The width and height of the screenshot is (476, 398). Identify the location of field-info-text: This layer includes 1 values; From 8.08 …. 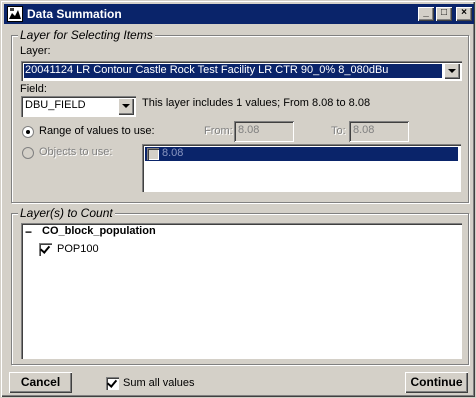
(256, 103).